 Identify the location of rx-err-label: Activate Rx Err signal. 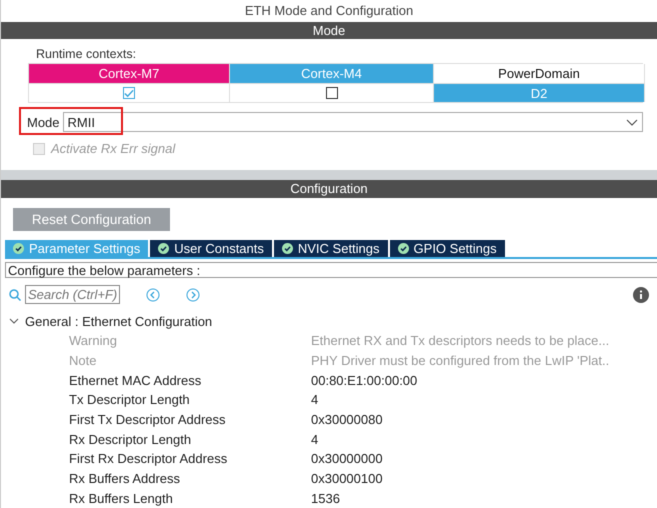
(113, 148).